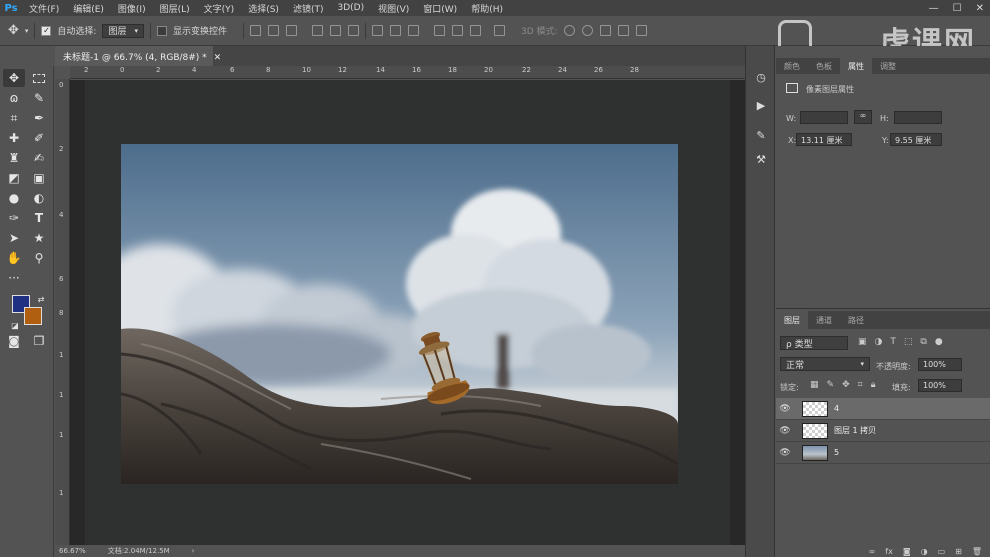  Describe the element at coordinates (175, 8) in the screenshot. I see `menu-layer: 图层(L)` at that location.